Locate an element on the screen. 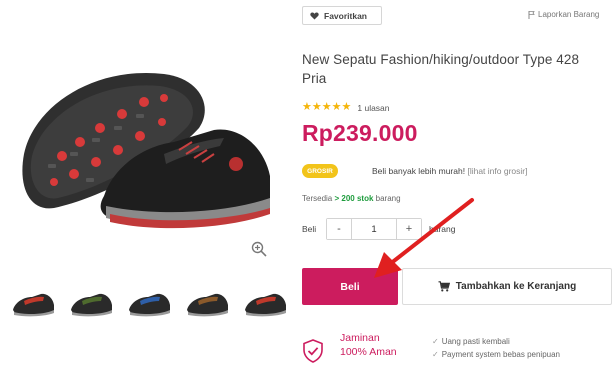  stock-suffix: barang is located at coordinates (388, 198).